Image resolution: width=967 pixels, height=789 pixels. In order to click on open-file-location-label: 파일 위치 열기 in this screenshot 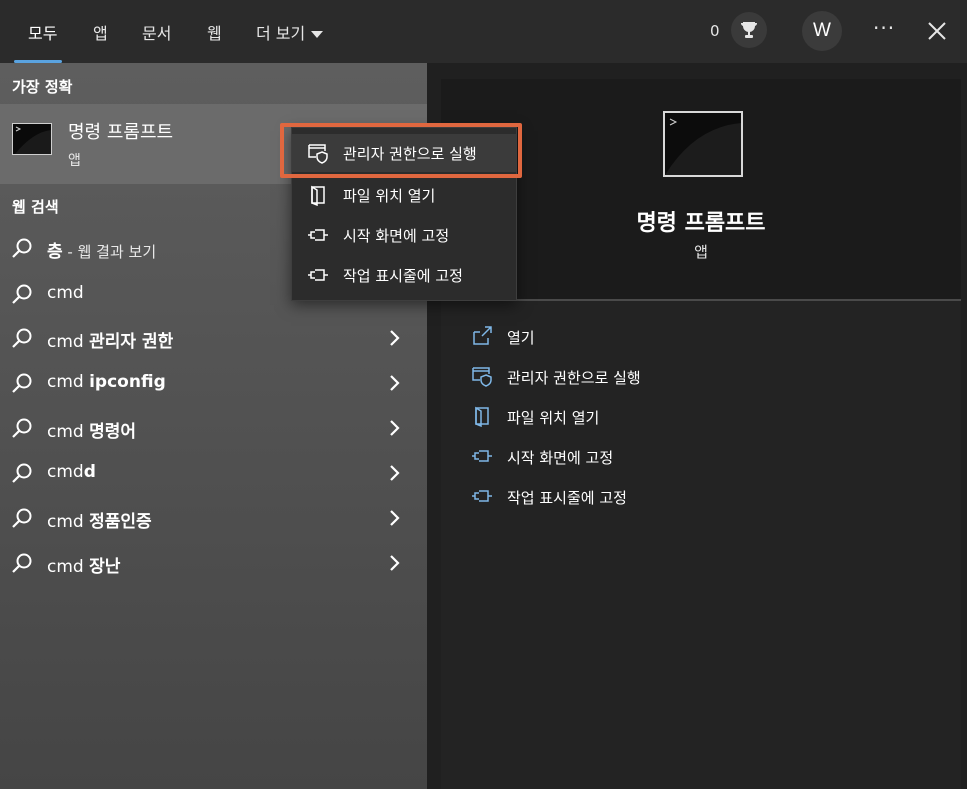, I will do `click(553, 418)`.